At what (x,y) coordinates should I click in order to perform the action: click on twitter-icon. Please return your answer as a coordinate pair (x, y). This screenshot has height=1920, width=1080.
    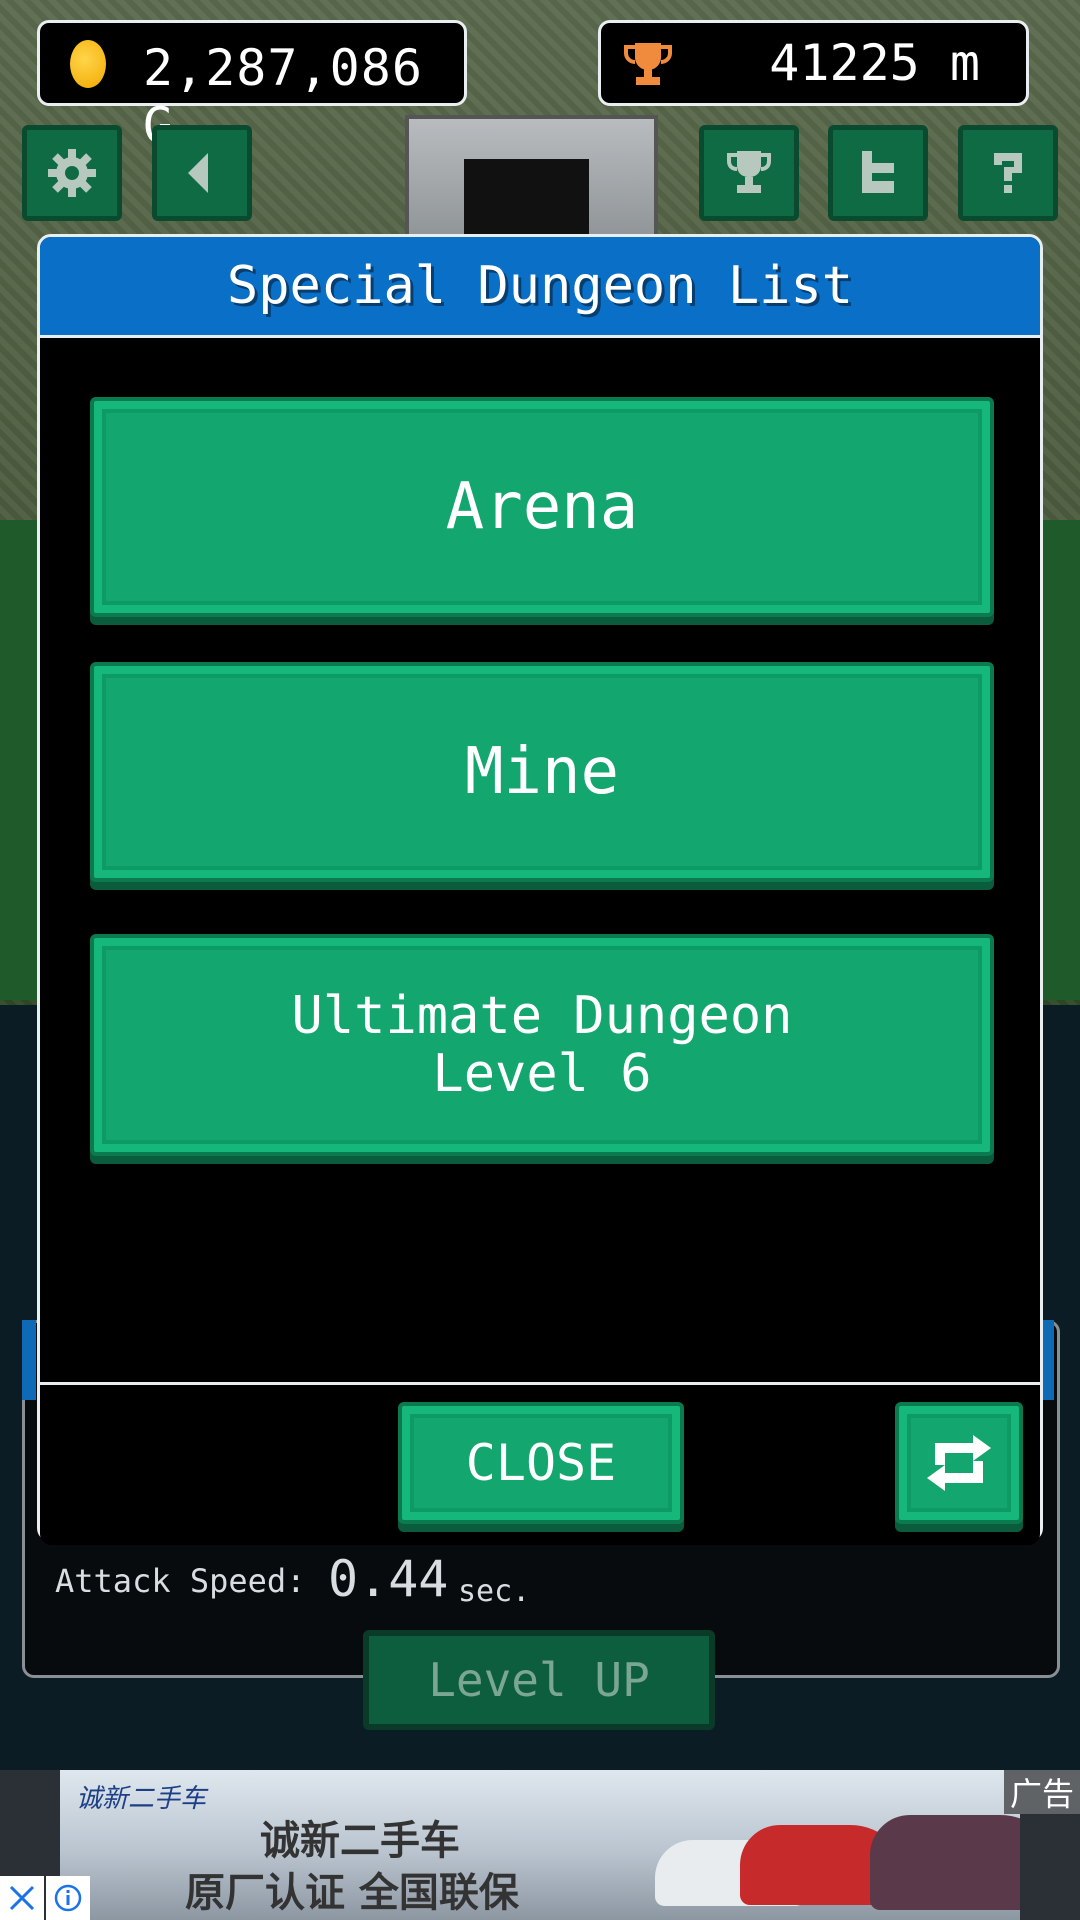
    Looking at the image, I should click on (878, 172).